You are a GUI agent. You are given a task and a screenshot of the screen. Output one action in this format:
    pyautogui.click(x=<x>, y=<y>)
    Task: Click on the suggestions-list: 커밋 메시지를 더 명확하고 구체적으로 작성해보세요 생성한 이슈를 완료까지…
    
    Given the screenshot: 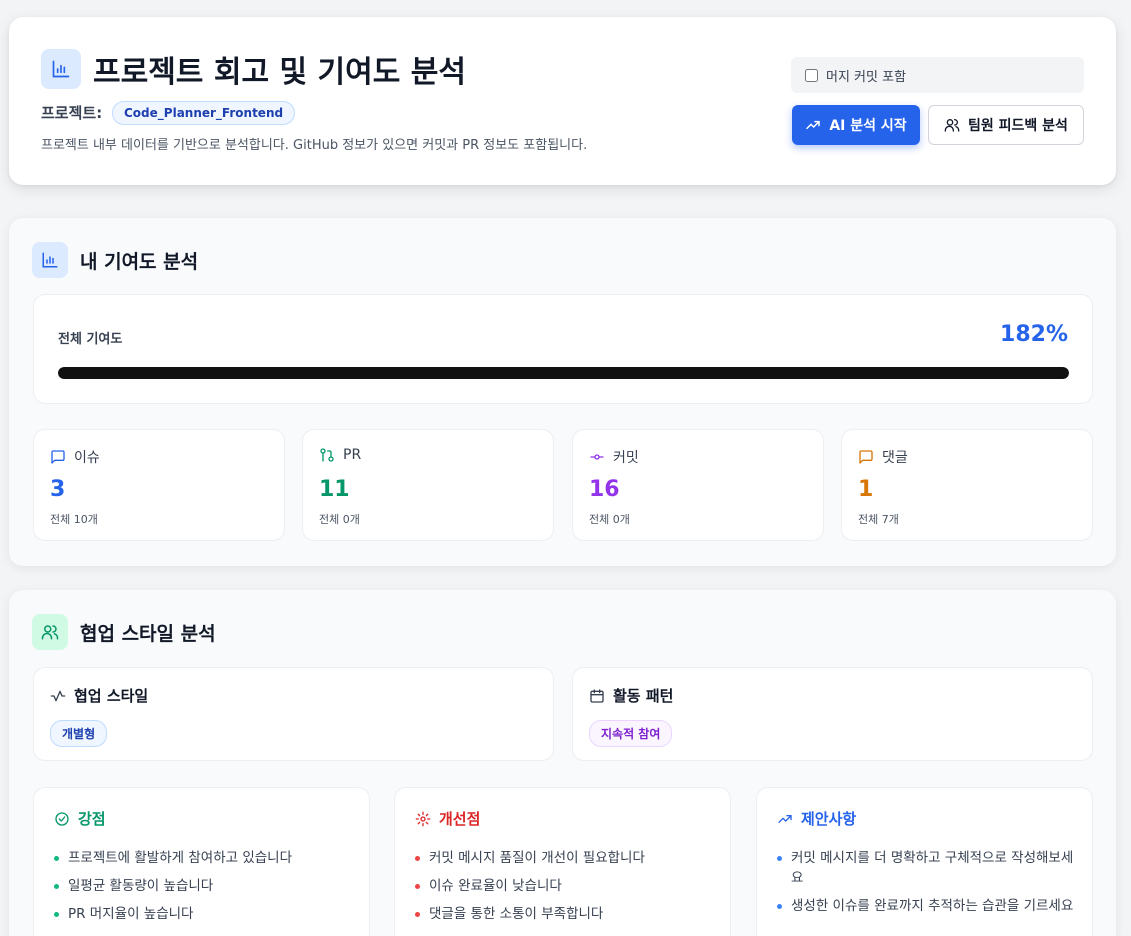 What is the action you would take?
    pyautogui.click(x=925, y=886)
    